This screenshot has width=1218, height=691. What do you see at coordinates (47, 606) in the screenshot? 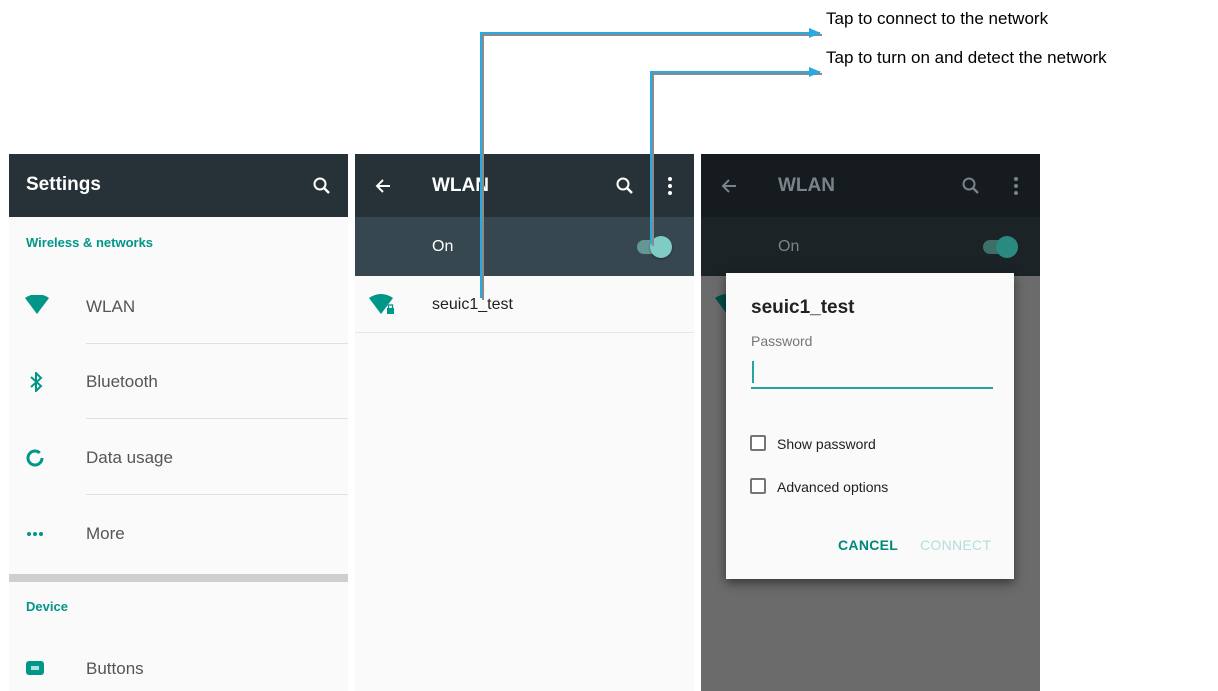
I see `section-device: Device` at bounding box center [47, 606].